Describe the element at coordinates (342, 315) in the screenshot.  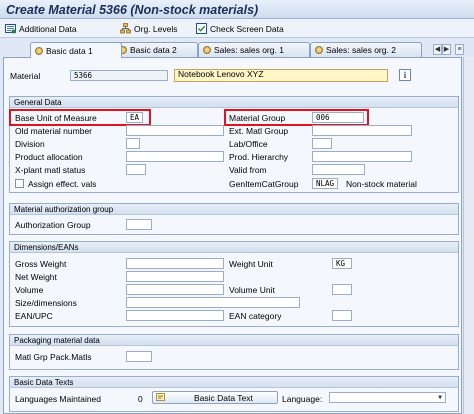
I see `ean-category-field` at that location.